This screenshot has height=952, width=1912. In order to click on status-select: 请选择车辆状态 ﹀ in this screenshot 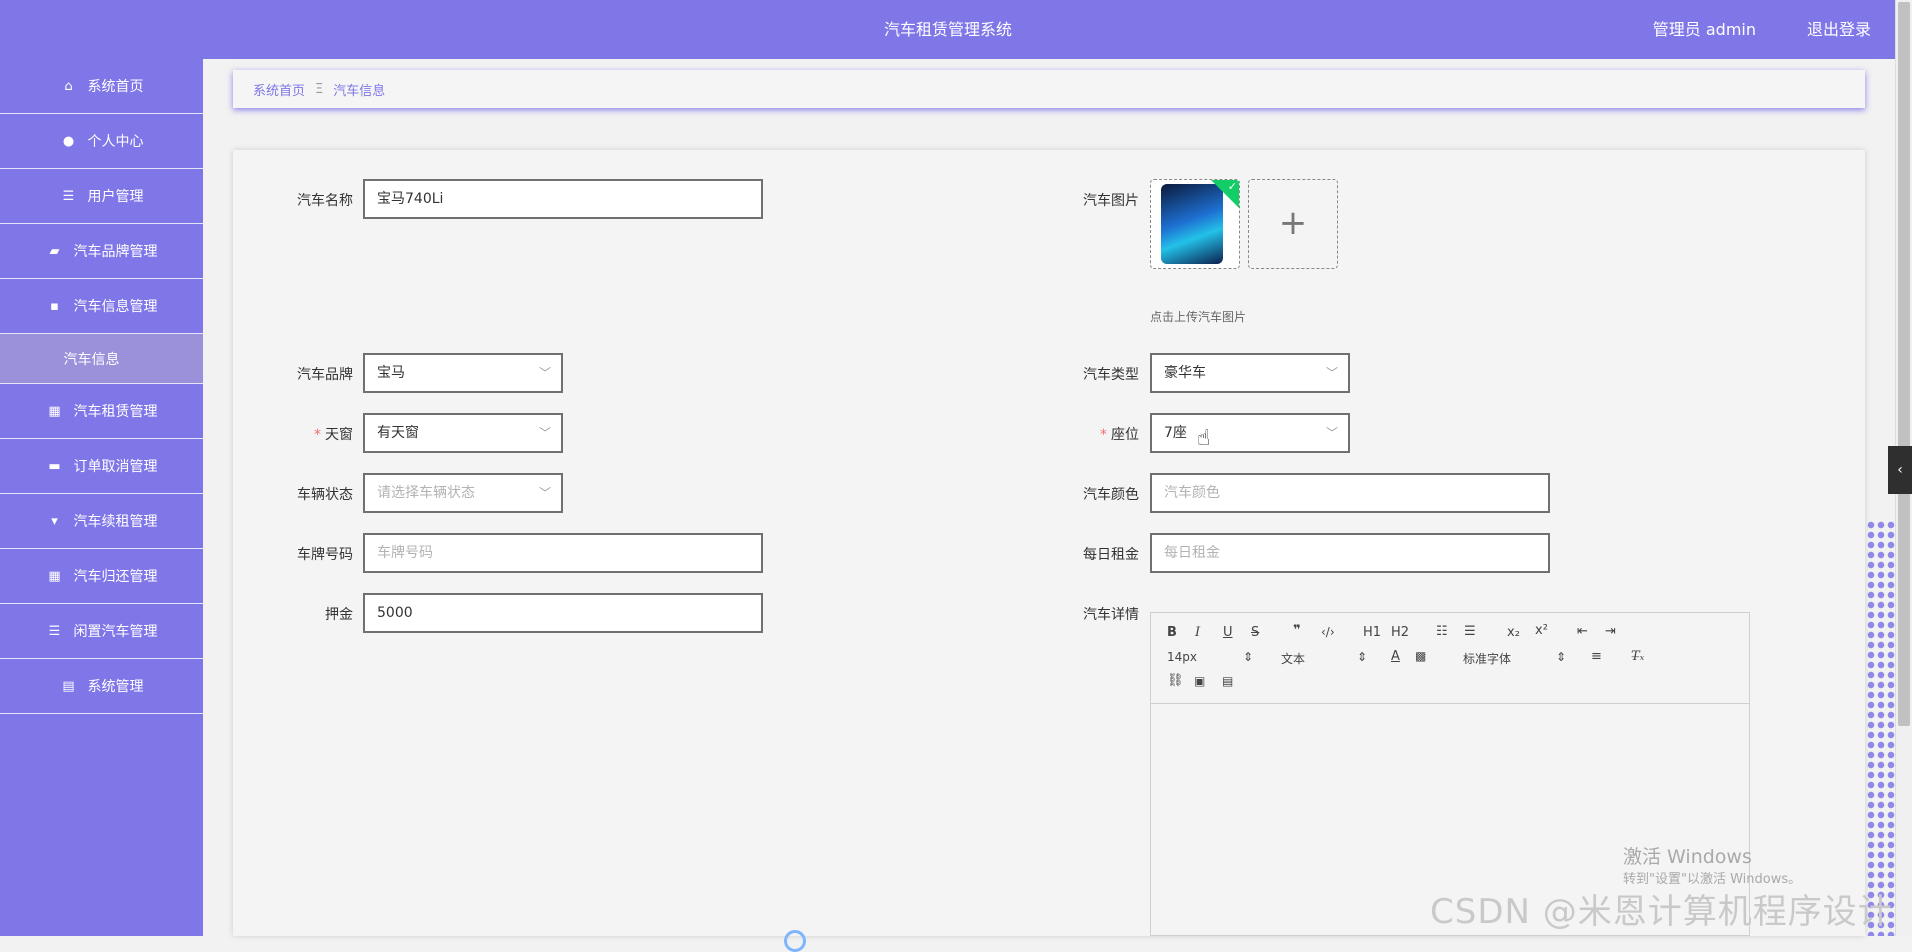, I will do `click(463, 493)`.